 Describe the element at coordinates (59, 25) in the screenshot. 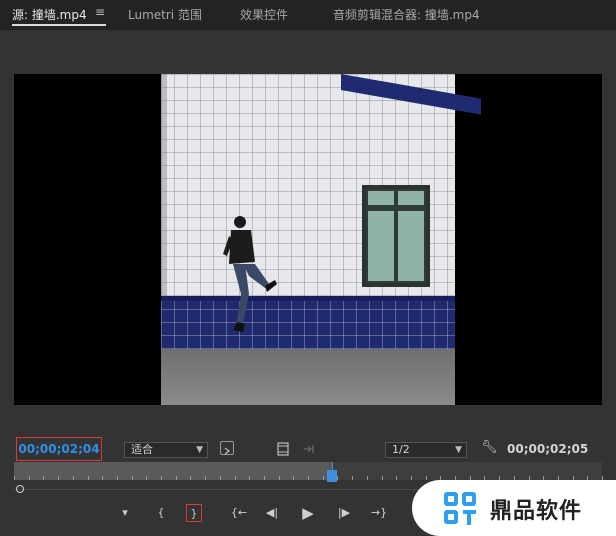

I see `active-tab-indicator` at that location.